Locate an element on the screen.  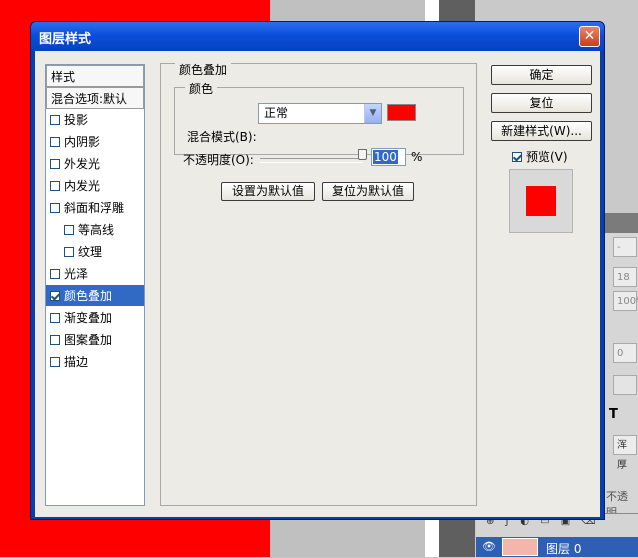
styles-list-item: 斜面和浮雕 is located at coordinates (95, 208).